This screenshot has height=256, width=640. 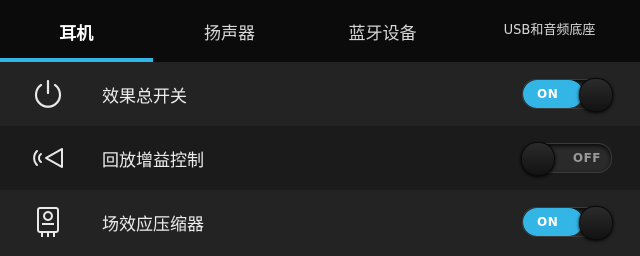 What do you see at coordinates (229, 33) in the screenshot?
I see `tab-speaker-label: 扬声器` at bounding box center [229, 33].